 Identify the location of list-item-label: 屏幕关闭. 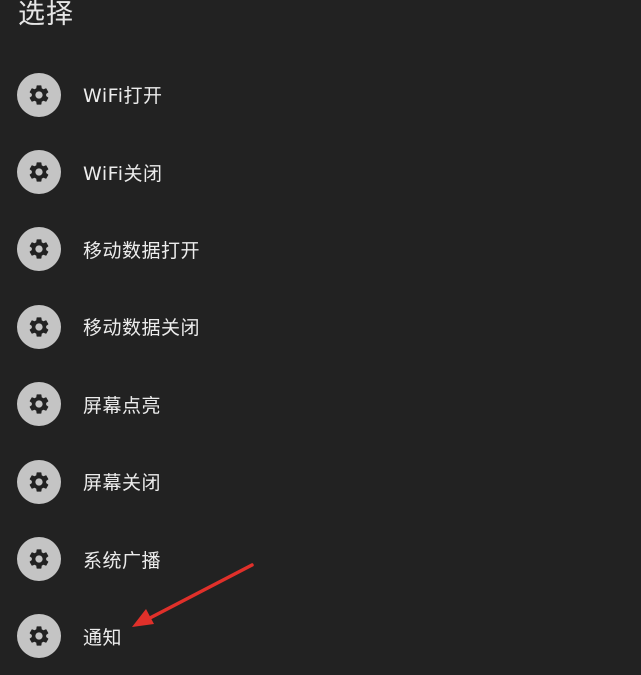
(122, 483).